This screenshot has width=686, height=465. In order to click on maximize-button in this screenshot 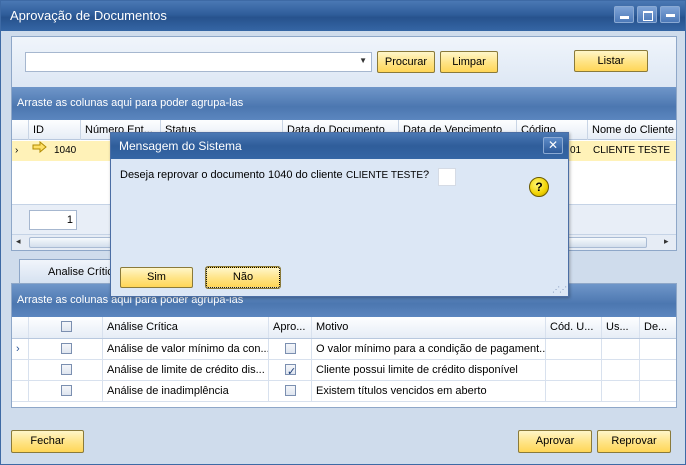, I will do `click(647, 14)`.